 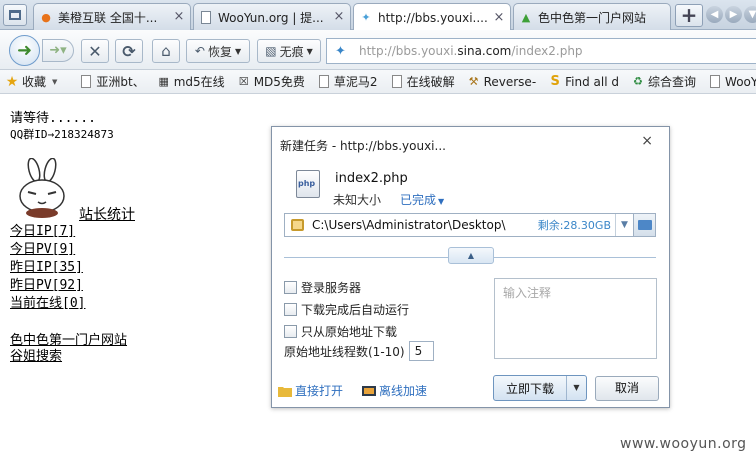 I want to click on stat-yesterday-ip-link: 昨日IP[35], so click(x=47, y=268).